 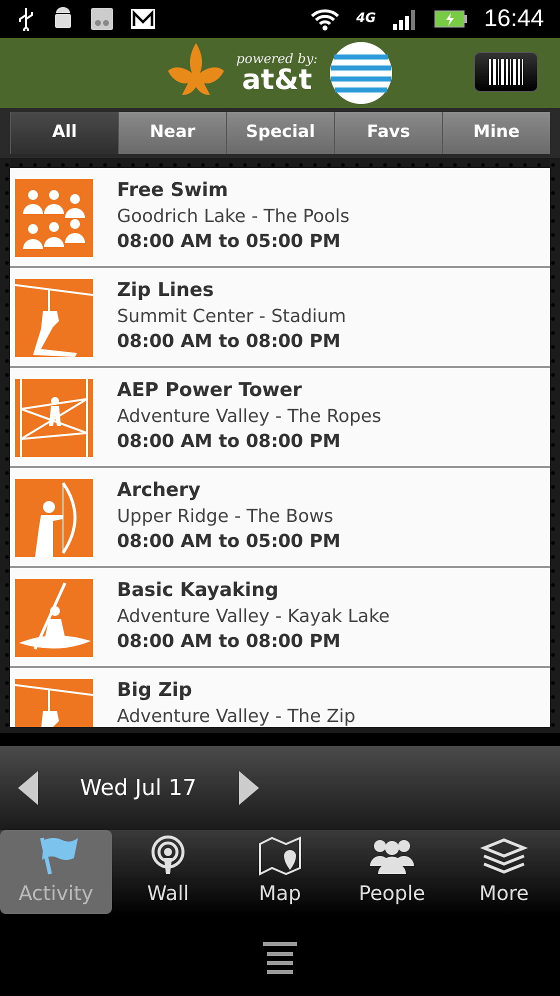 What do you see at coordinates (54, 218) in the screenshot?
I see `people-icon` at bounding box center [54, 218].